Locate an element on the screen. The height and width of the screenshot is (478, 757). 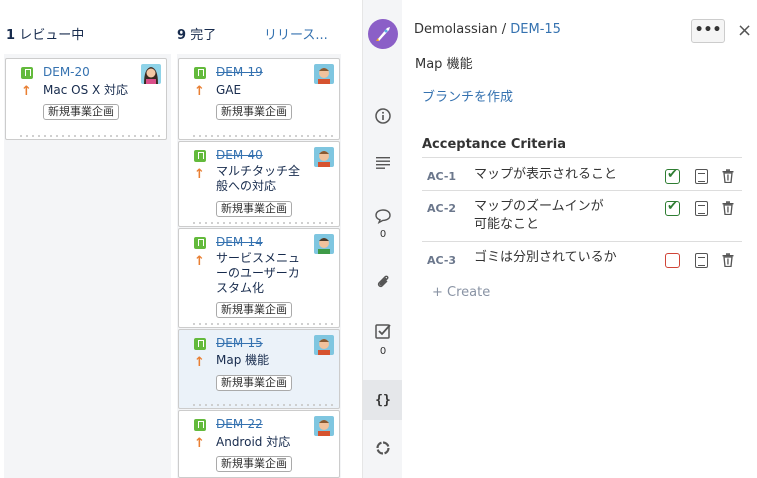
criteria-text: マップのズームインが可能なこと is located at coordinates (539, 216).